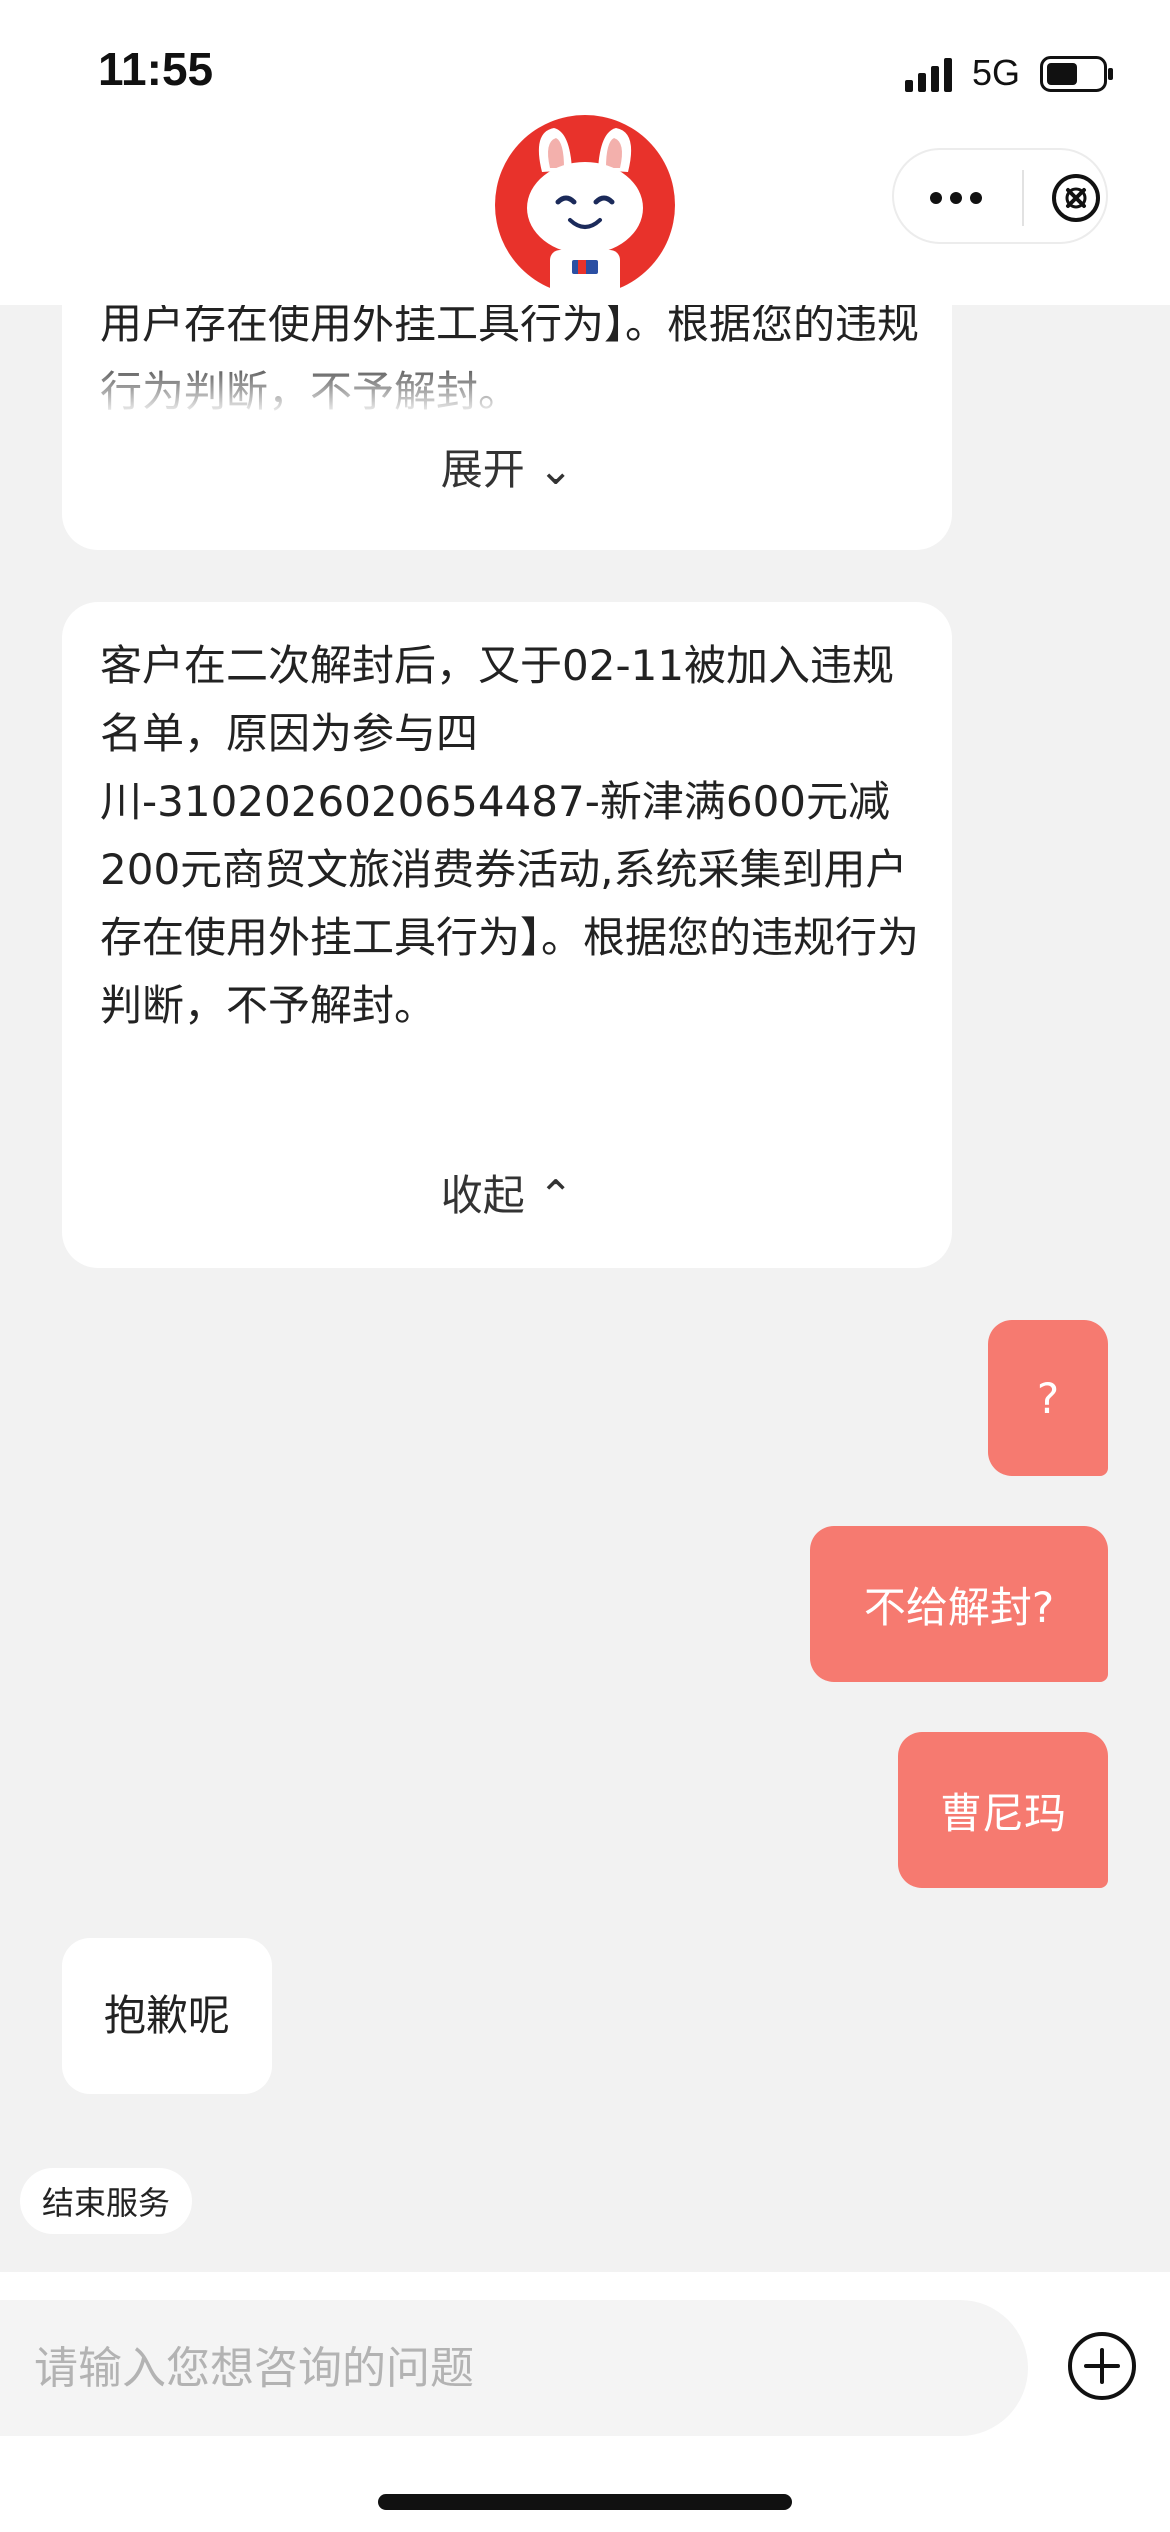  I want to click on plus-circle-icon, so click(1102, 2366).